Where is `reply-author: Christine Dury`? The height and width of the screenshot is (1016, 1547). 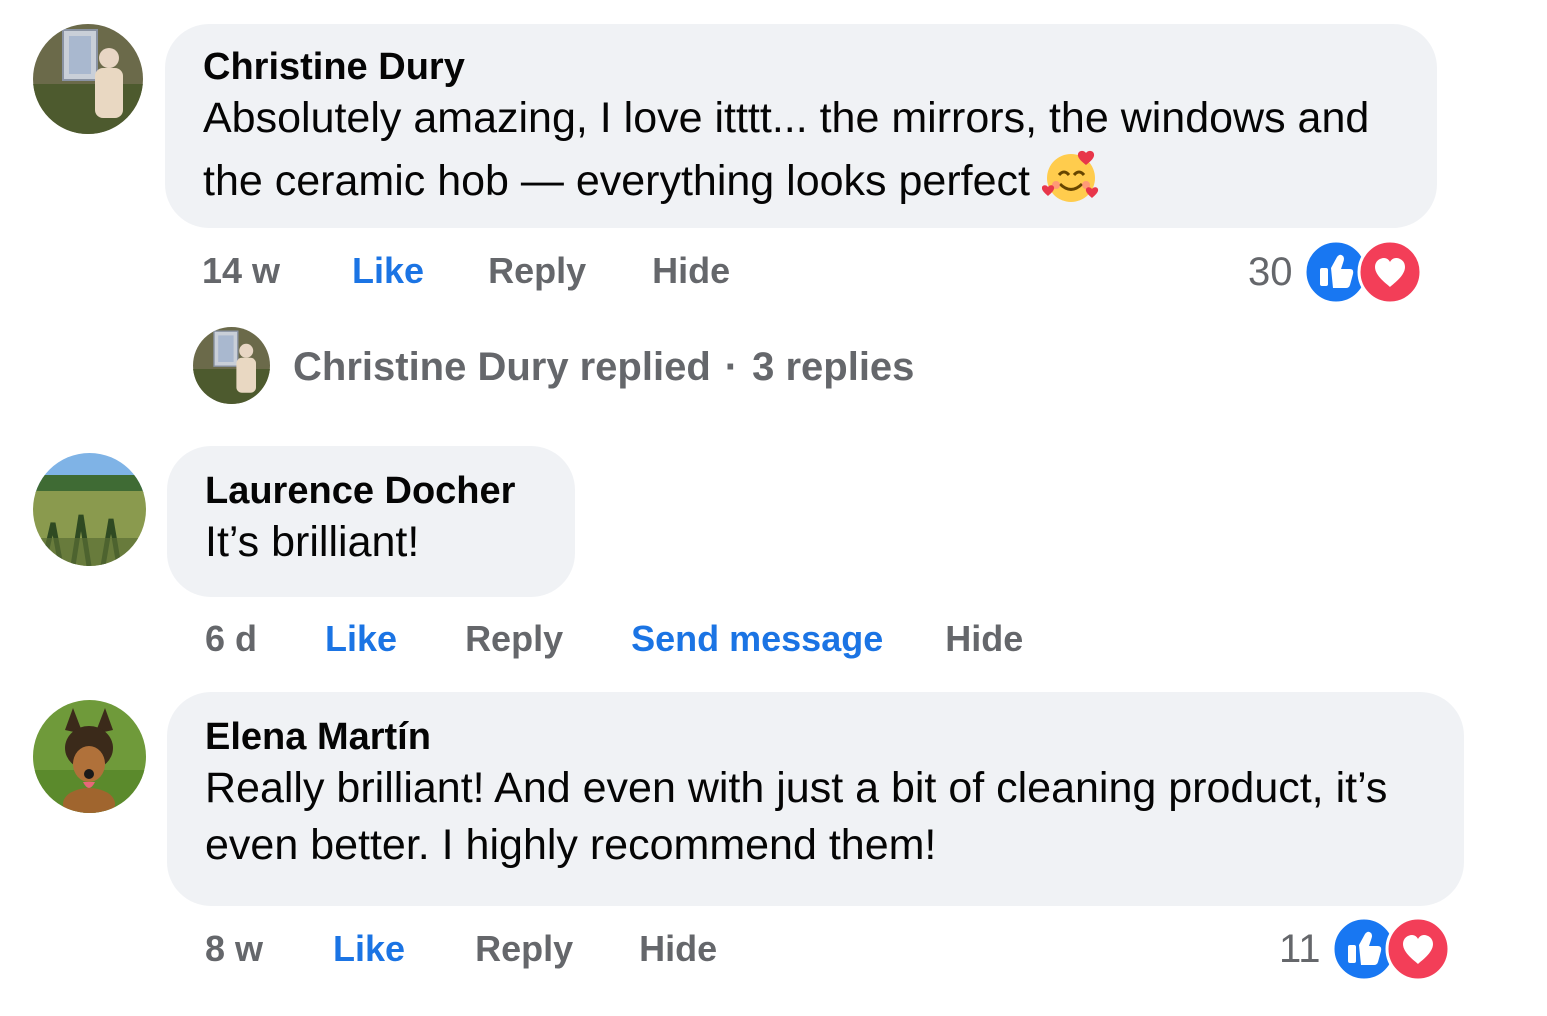 reply-author: Christine Dury is located at coordinates (431, 366).